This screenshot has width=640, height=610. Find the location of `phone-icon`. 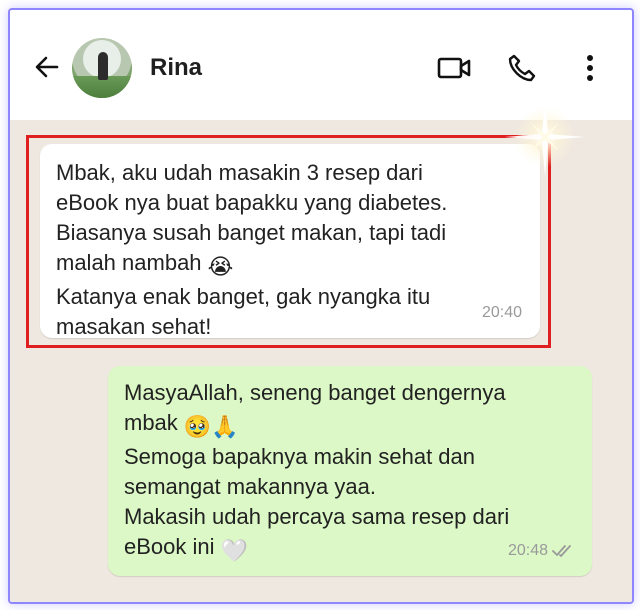

phone-icon is located at coordinates (522, 68).